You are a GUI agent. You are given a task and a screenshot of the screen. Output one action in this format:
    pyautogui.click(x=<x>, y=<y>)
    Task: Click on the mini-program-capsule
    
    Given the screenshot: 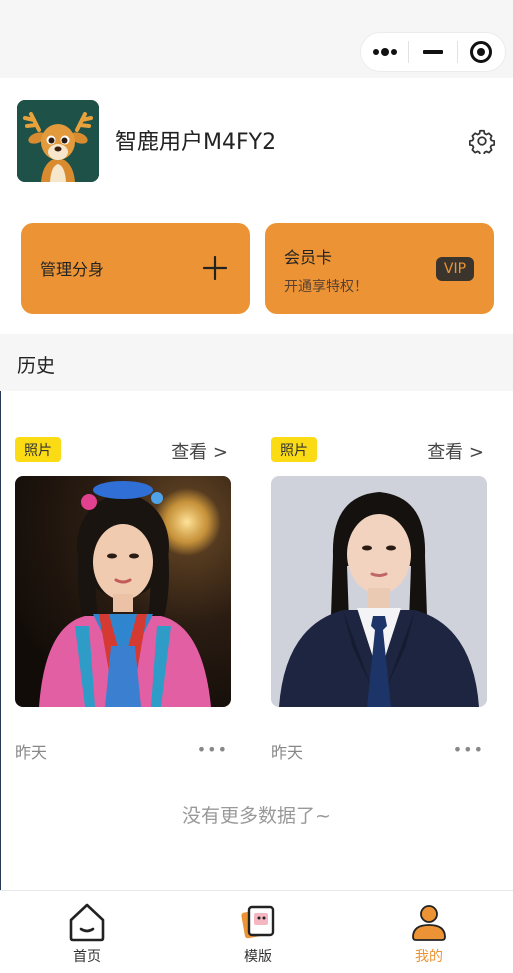 What is the action you would take?
    pyautogui.click(x=433, y=52)
    